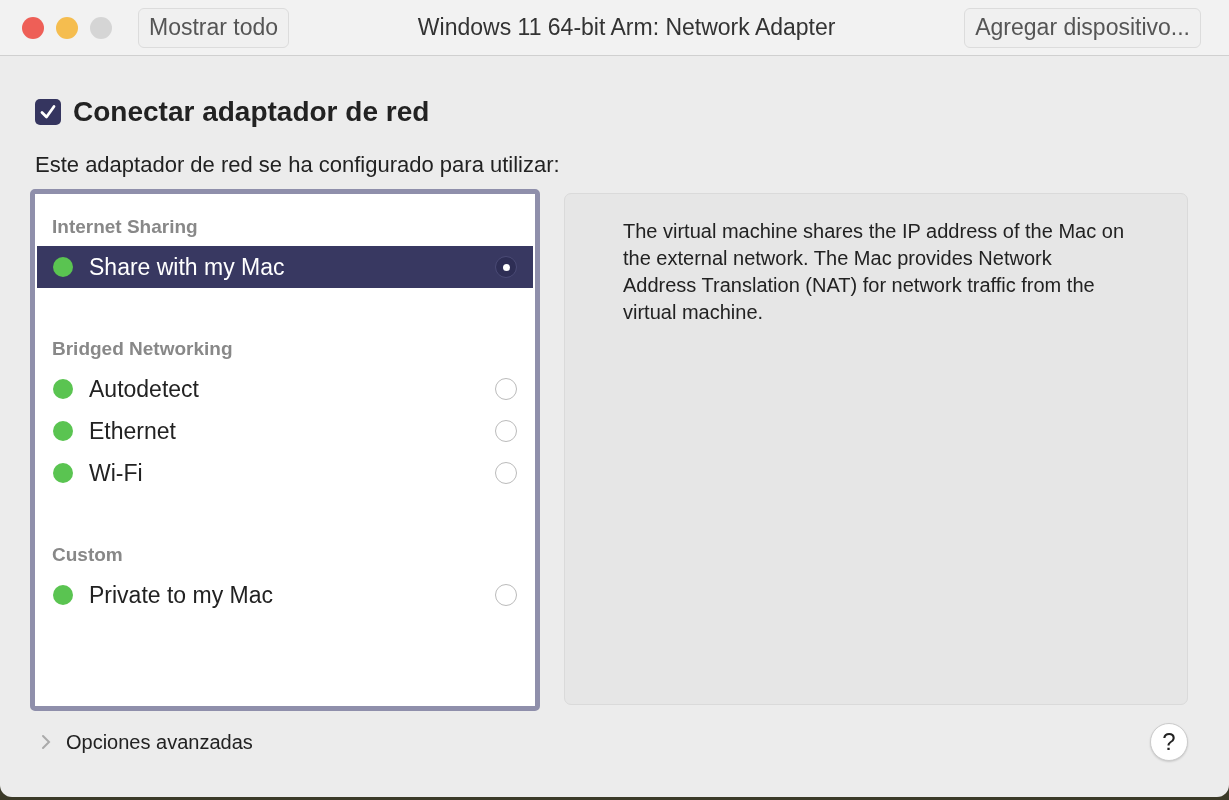 The width and height of the screenshot is (1229, 800). What do you see at coordinates (187, 267) in the screenshot?
I see `option-label: Share with my Mac` at bounding box center [187, 267].